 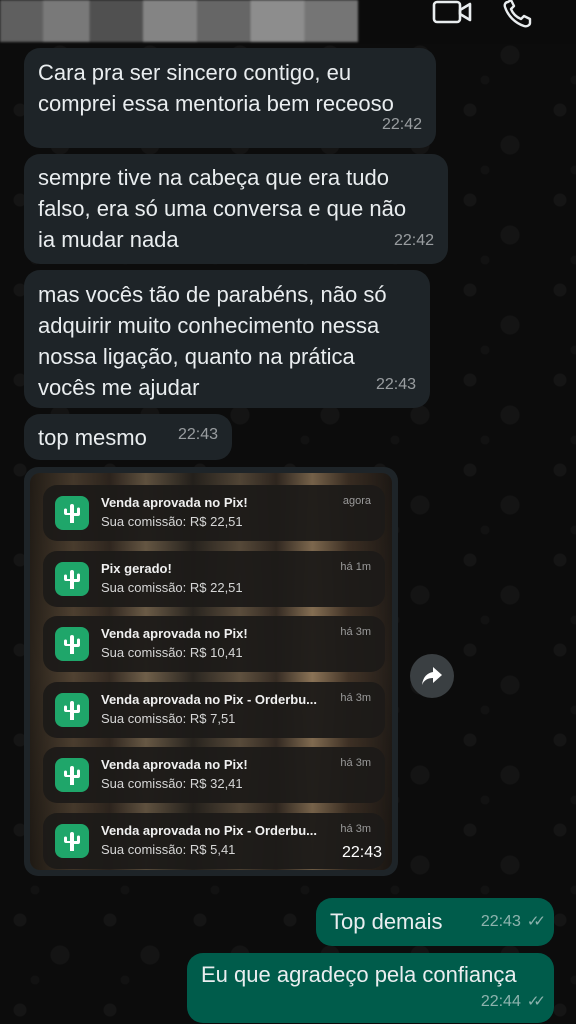 What do you see at coordinates (214, 177) in the screenshot?
I see `message-line: sempre tive na cabeça que era tudo` at bounding box center [214, 177].